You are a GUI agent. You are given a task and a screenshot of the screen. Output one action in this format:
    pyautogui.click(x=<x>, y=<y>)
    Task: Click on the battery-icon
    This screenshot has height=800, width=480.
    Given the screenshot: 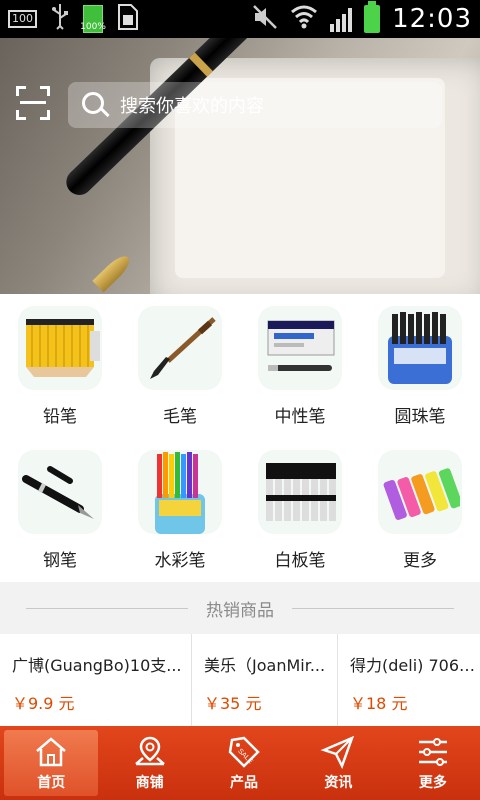 What is the action you would take?
    pyautogui.click(x=372, y=17)
    